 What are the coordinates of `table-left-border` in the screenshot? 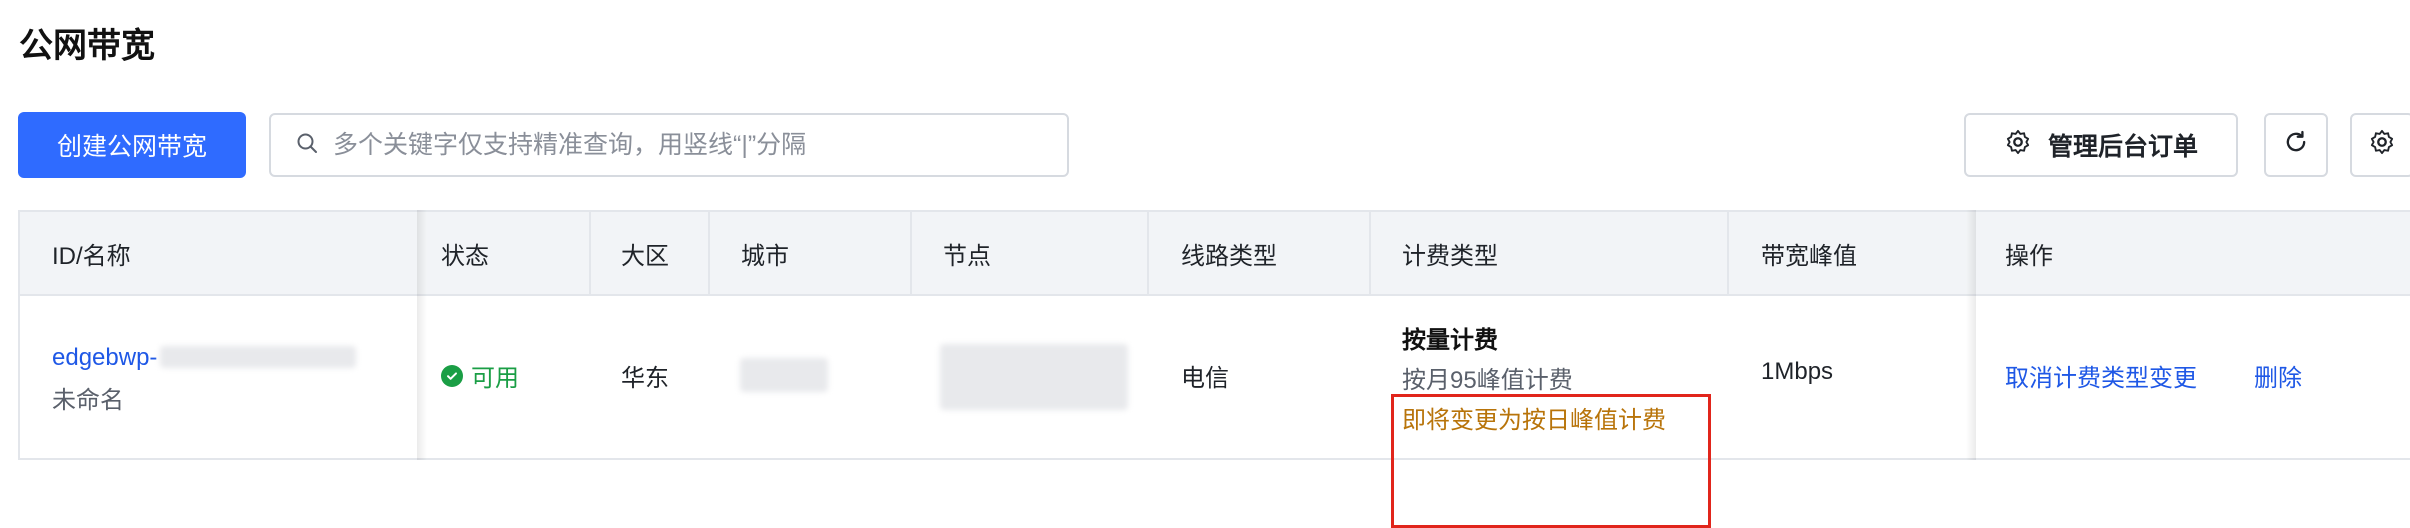 It's located at (19, 335).